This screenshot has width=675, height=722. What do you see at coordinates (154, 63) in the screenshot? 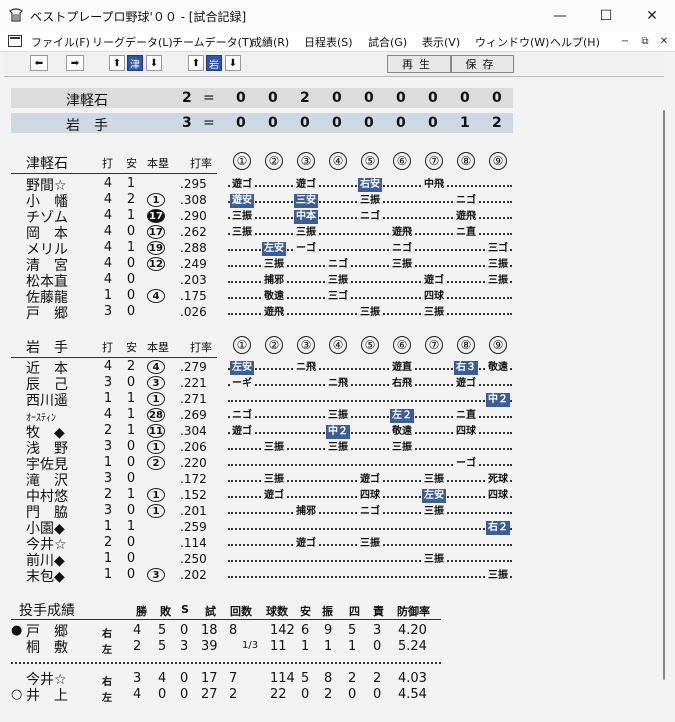
I see `team1-down-icon: ⬇` at bounding box center [154, 63].